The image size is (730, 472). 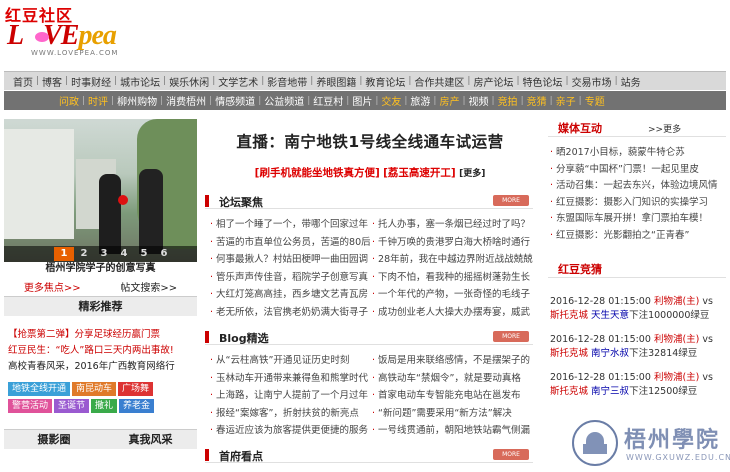 I want to click on photo-circle-title: 摄影圈, so click(x=54, y=439).